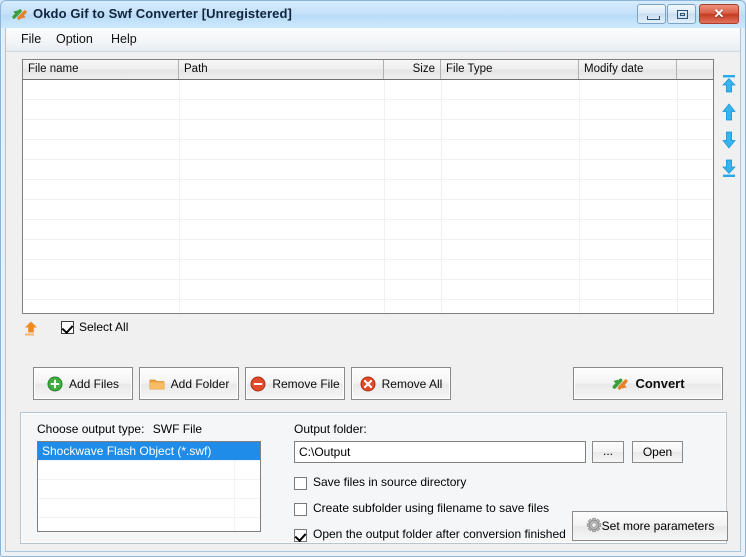 This screenshot has height=557, width=746. I want to click on minimize-button, so click(651, 14).